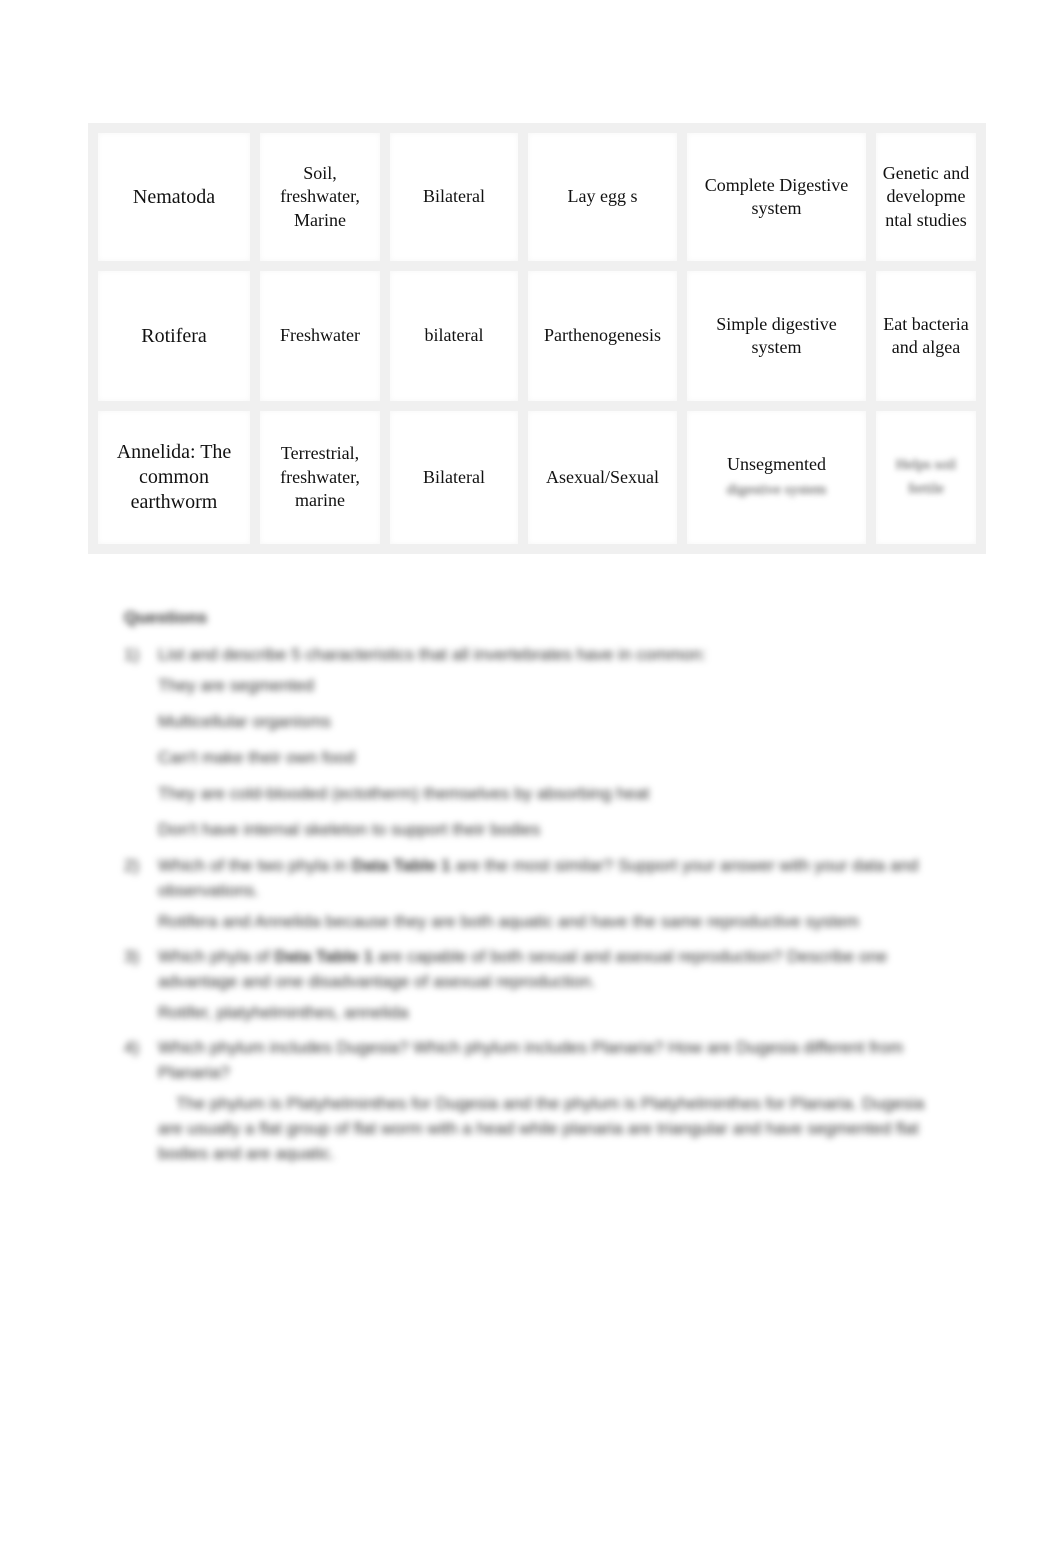 The image size is (1062, 1561). Describe the element at coordinates (255, 865) in the screenshot. I see `question-text-pre: Which of the two phyla in` at that location.